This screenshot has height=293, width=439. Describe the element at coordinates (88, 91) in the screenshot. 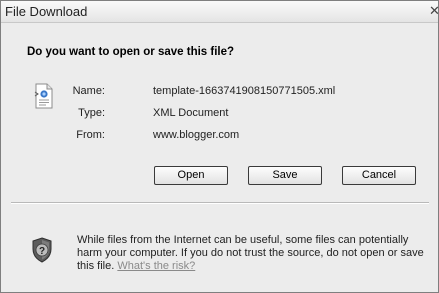

I see `name-label: Name:` at that location.